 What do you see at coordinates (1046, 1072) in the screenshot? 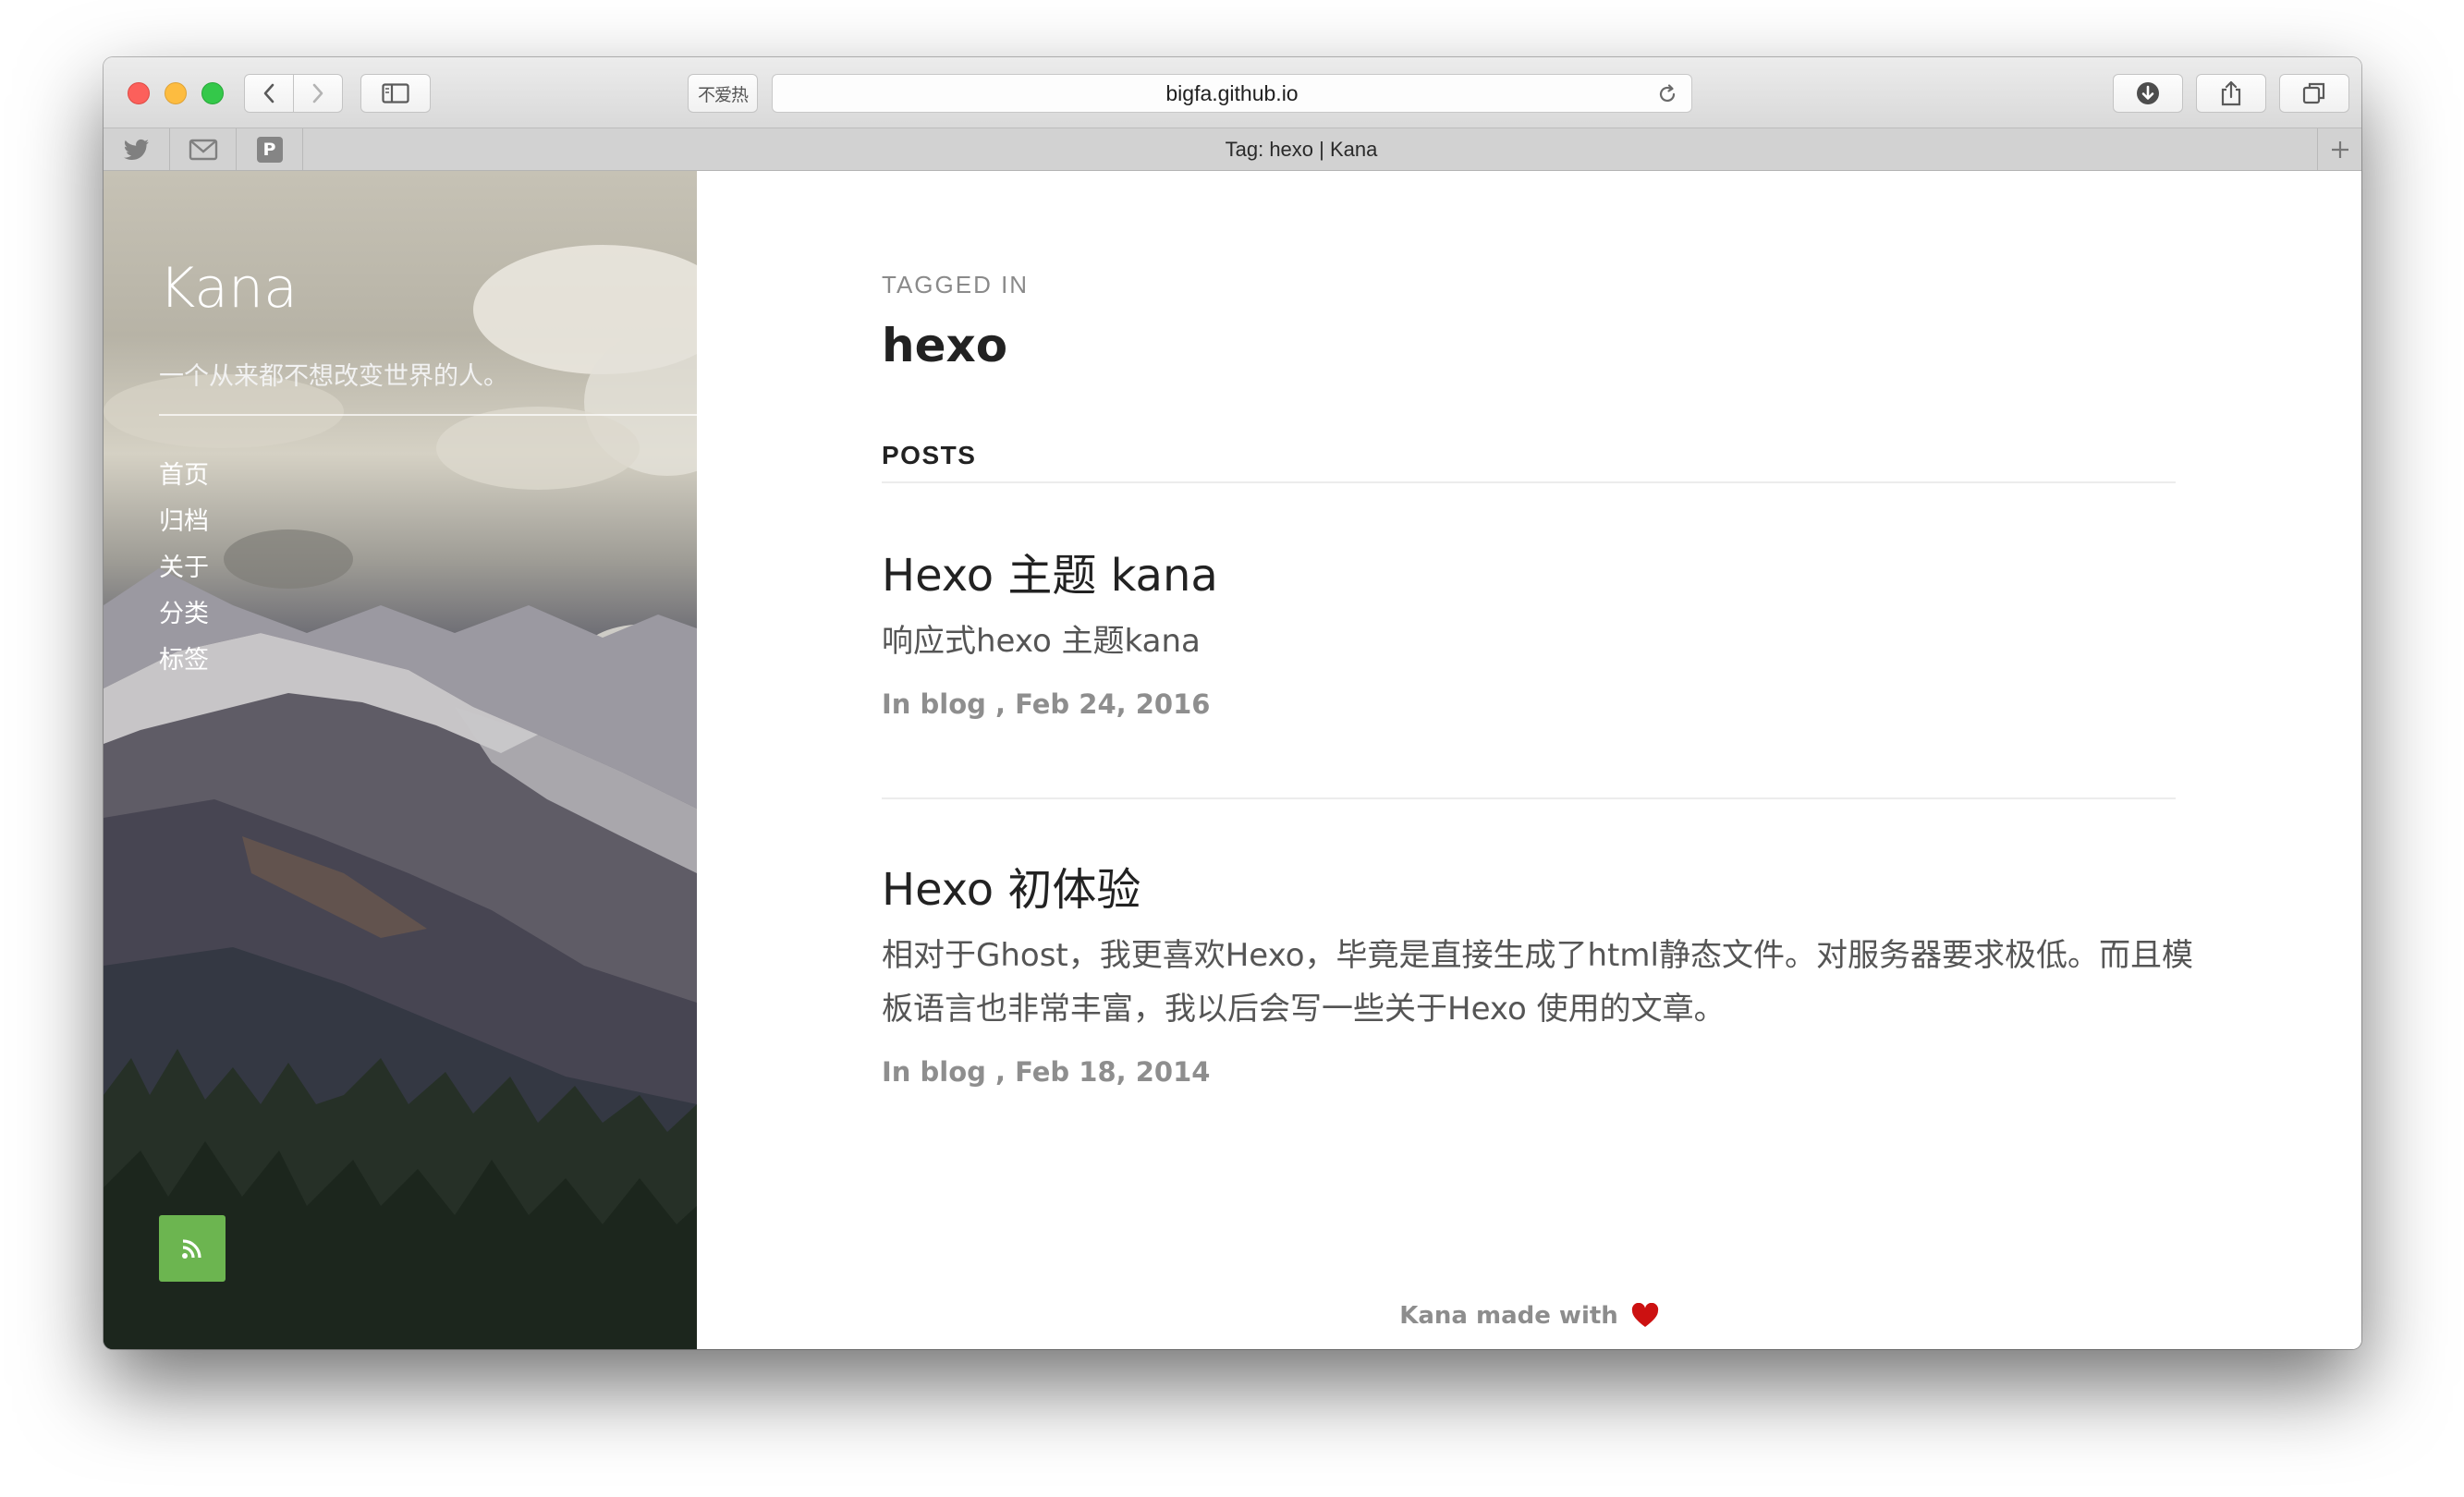
I see `post-meta: In blog , Feb 18, 2014` at bounding box center [1046, 1072].